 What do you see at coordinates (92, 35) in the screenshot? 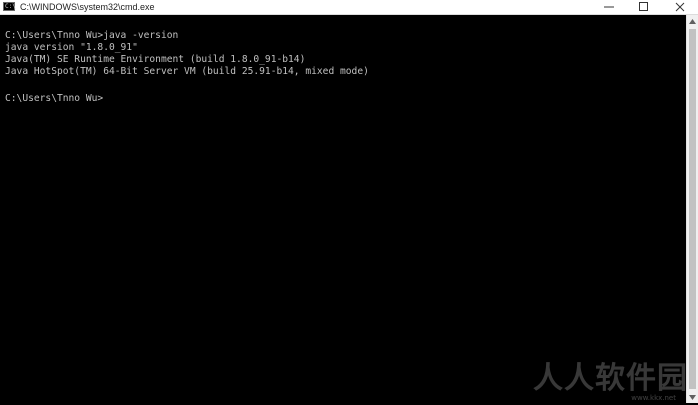
I see `console-line-command: C:\Users\Tnno Wu>java -version` at bounding box center [92, 35].